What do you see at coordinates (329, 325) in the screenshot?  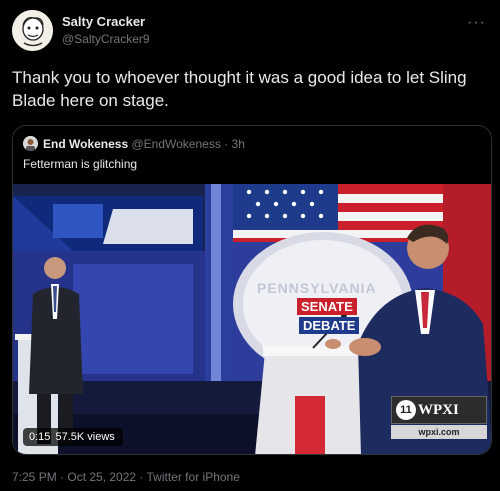 I see `sign-line-debate: DEBATE` at bounding box center [329, 325].